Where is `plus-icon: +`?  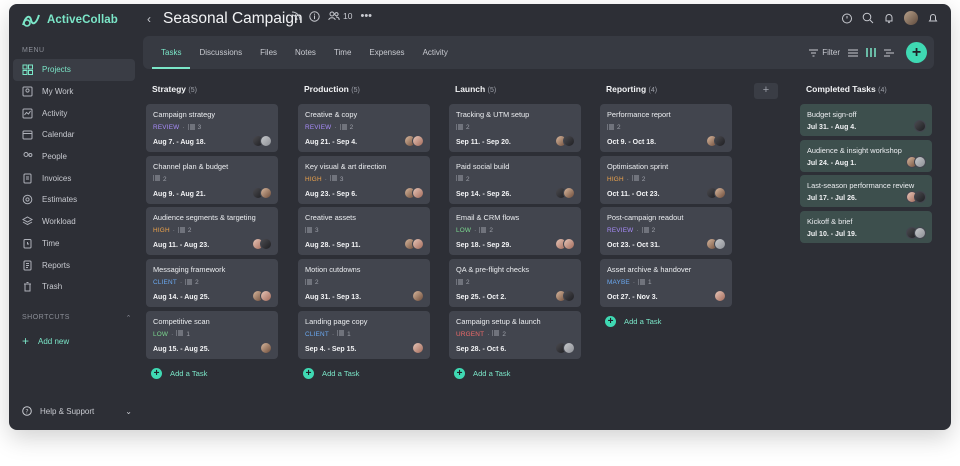
plus-icon: + is located at coordinates (610, 322).